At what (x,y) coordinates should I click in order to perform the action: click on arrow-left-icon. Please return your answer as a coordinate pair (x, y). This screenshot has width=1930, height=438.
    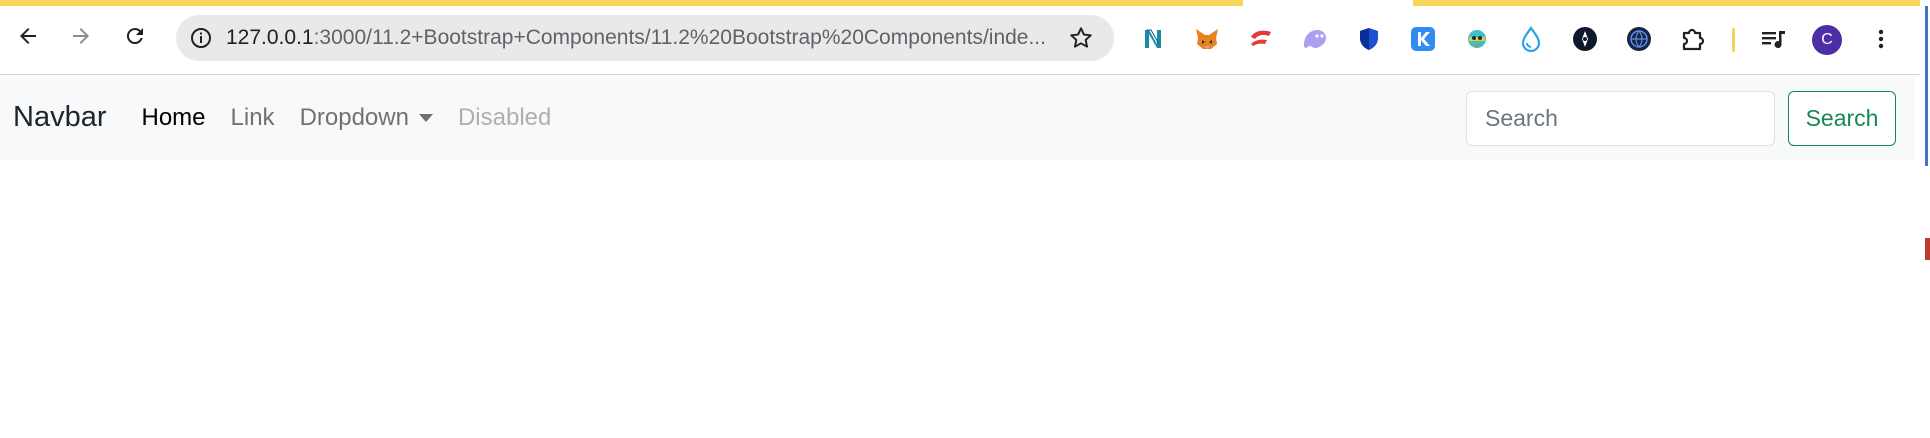
    Looking at the image, I should click on (28, 36).